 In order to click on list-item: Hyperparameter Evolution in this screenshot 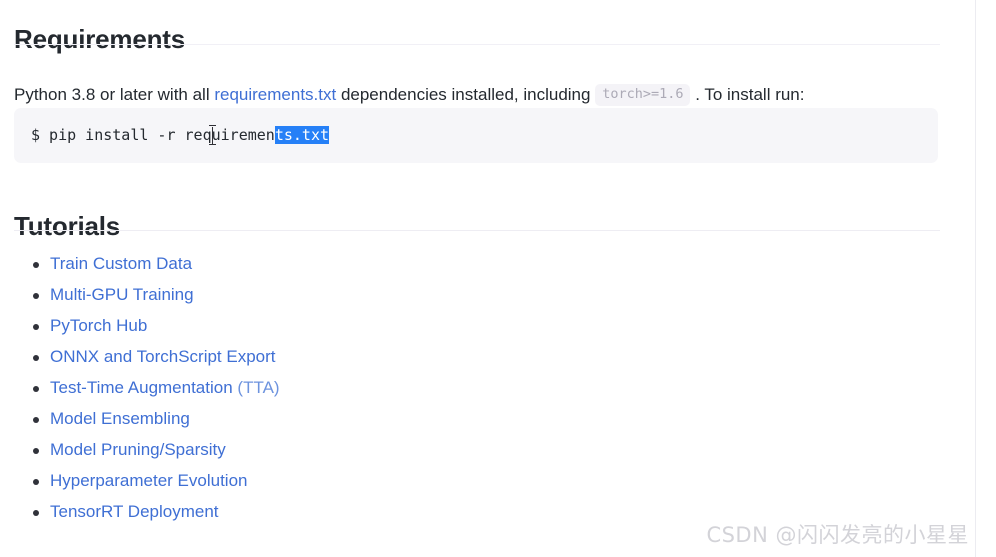, I will do `click(464, 480)`.